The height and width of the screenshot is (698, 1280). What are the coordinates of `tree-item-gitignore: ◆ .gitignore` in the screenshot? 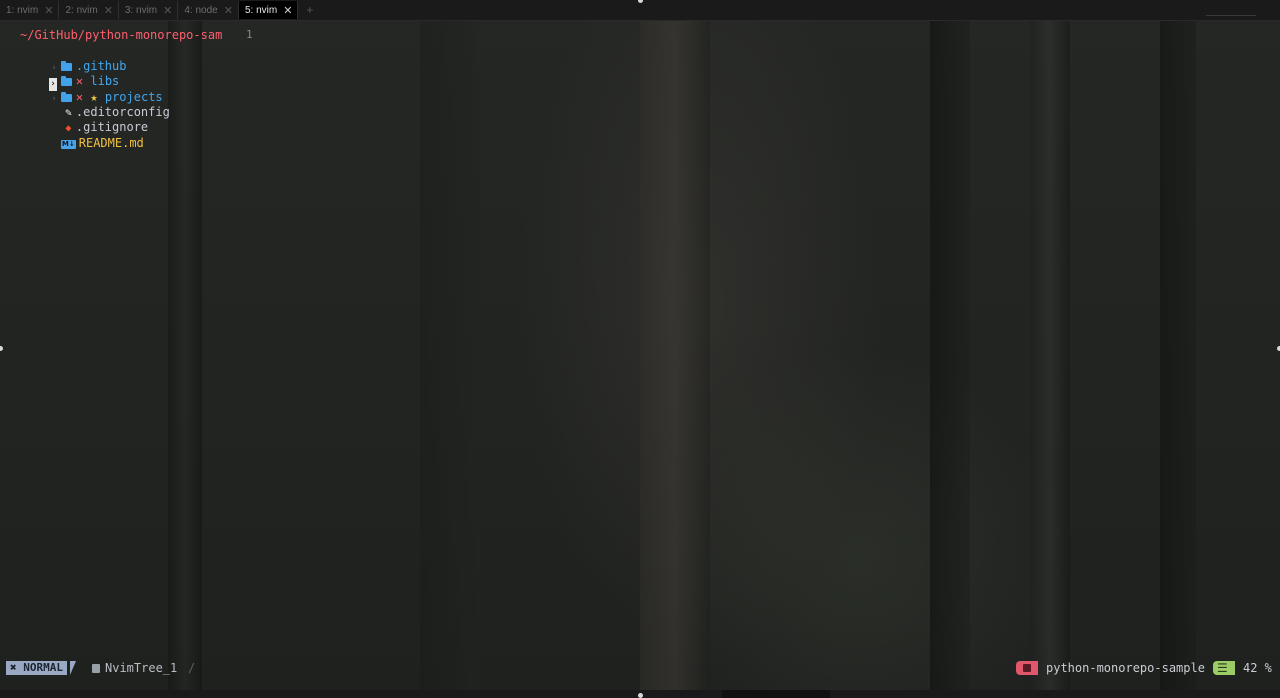 It's located at (120, 119).